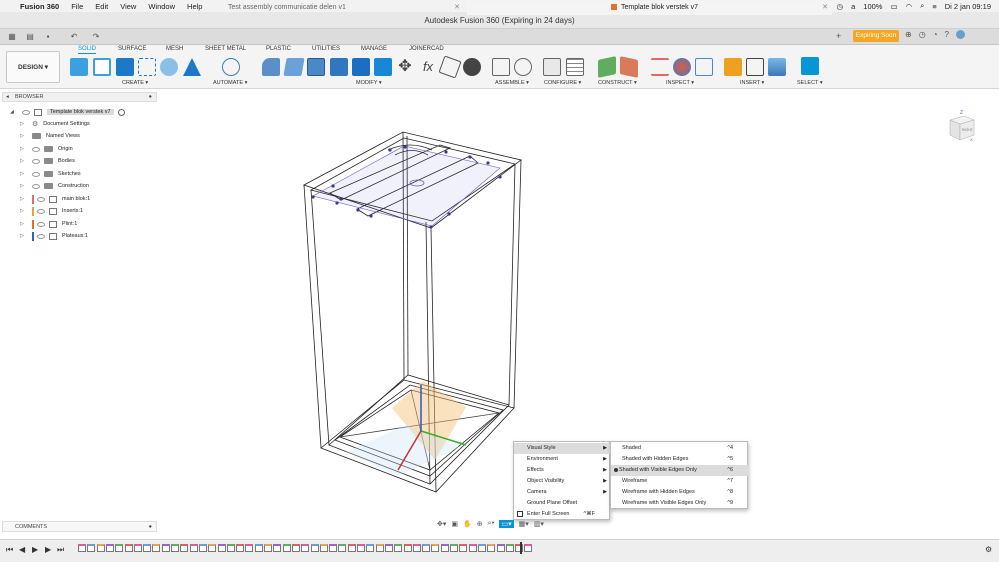 The width and height of the screenshot is (999, 562). What do you see at coordinates (658, 470) in the screenshot?
I see `menu-item-label: Shaded with Visible Edges Only` at bounding box center [658, 470].